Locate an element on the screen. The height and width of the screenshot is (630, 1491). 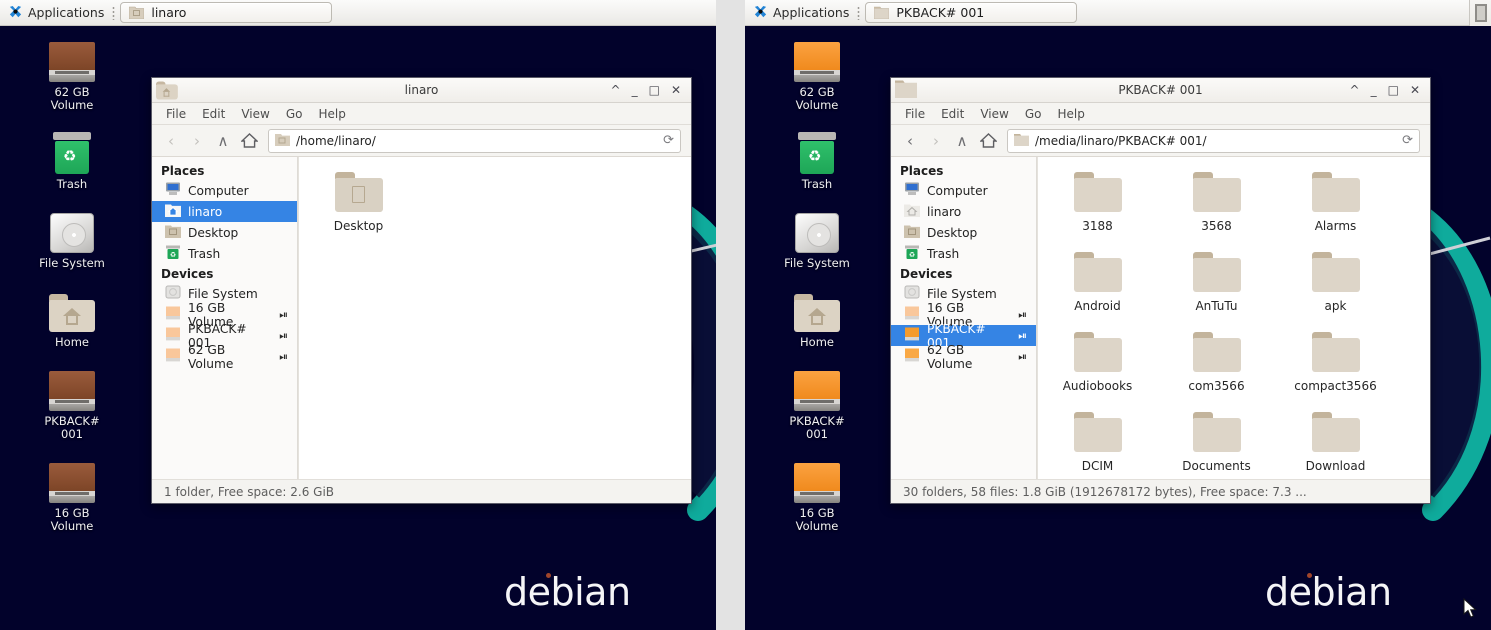
xfce-panel-left: Applications linaro is located at coordinates (358, 13).